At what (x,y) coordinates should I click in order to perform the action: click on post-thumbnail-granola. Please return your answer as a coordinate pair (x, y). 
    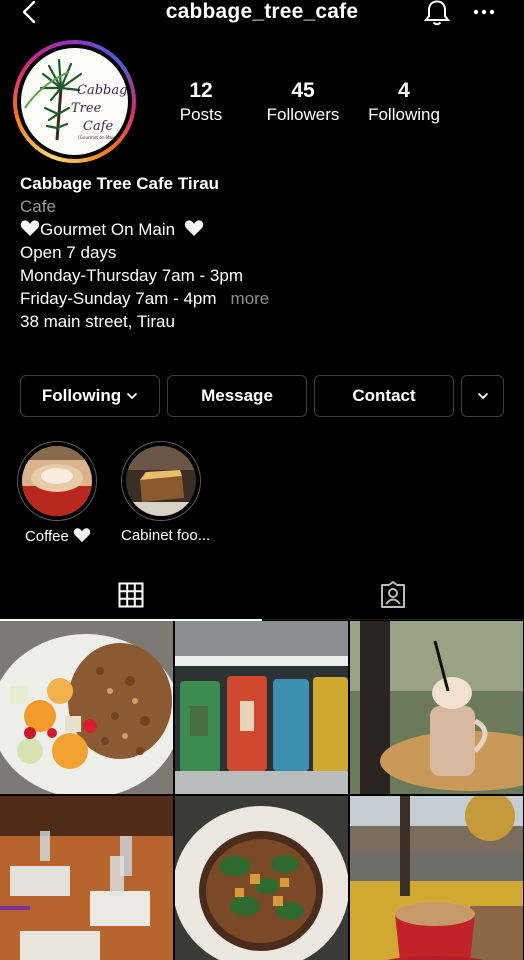
    Looking at the image, I should click on (86, 707).